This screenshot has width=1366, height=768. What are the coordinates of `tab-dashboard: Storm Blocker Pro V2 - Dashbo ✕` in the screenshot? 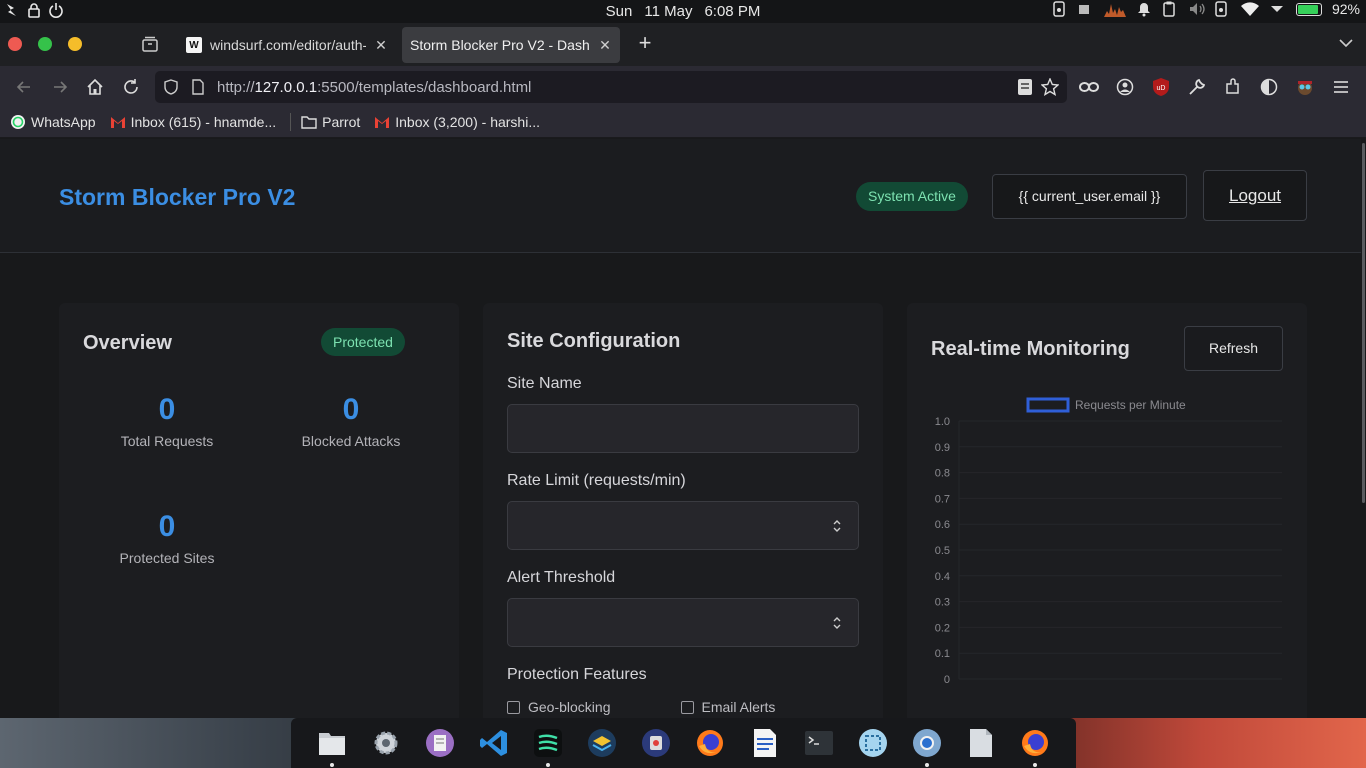 It's located at (511, 45).